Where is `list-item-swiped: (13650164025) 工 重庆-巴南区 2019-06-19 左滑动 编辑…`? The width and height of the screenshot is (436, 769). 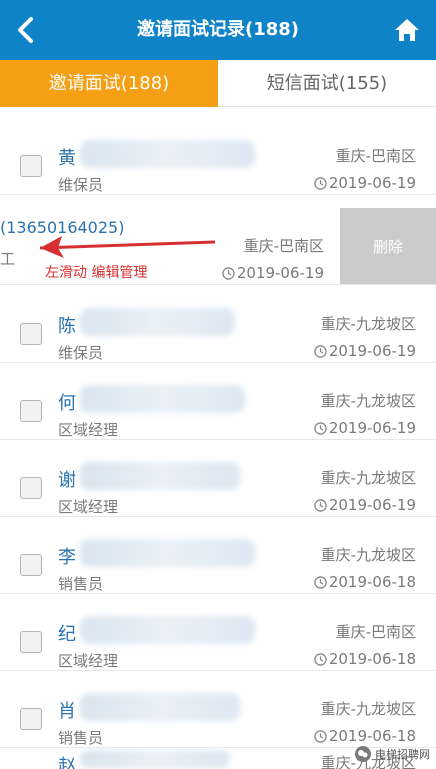
list-item-swiped: (13650164025) 工 重庆-巴南区 2019-06-19 左滑动 编辑… is located at coordinates (218, 246).